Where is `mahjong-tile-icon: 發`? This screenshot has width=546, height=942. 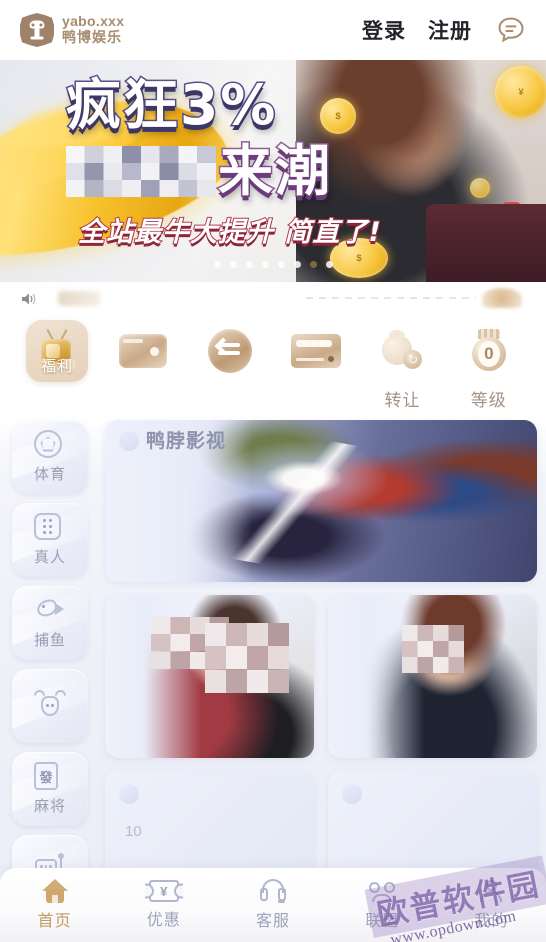 mahjong-tile-icon: 發 is located at coordinates (50, 777).